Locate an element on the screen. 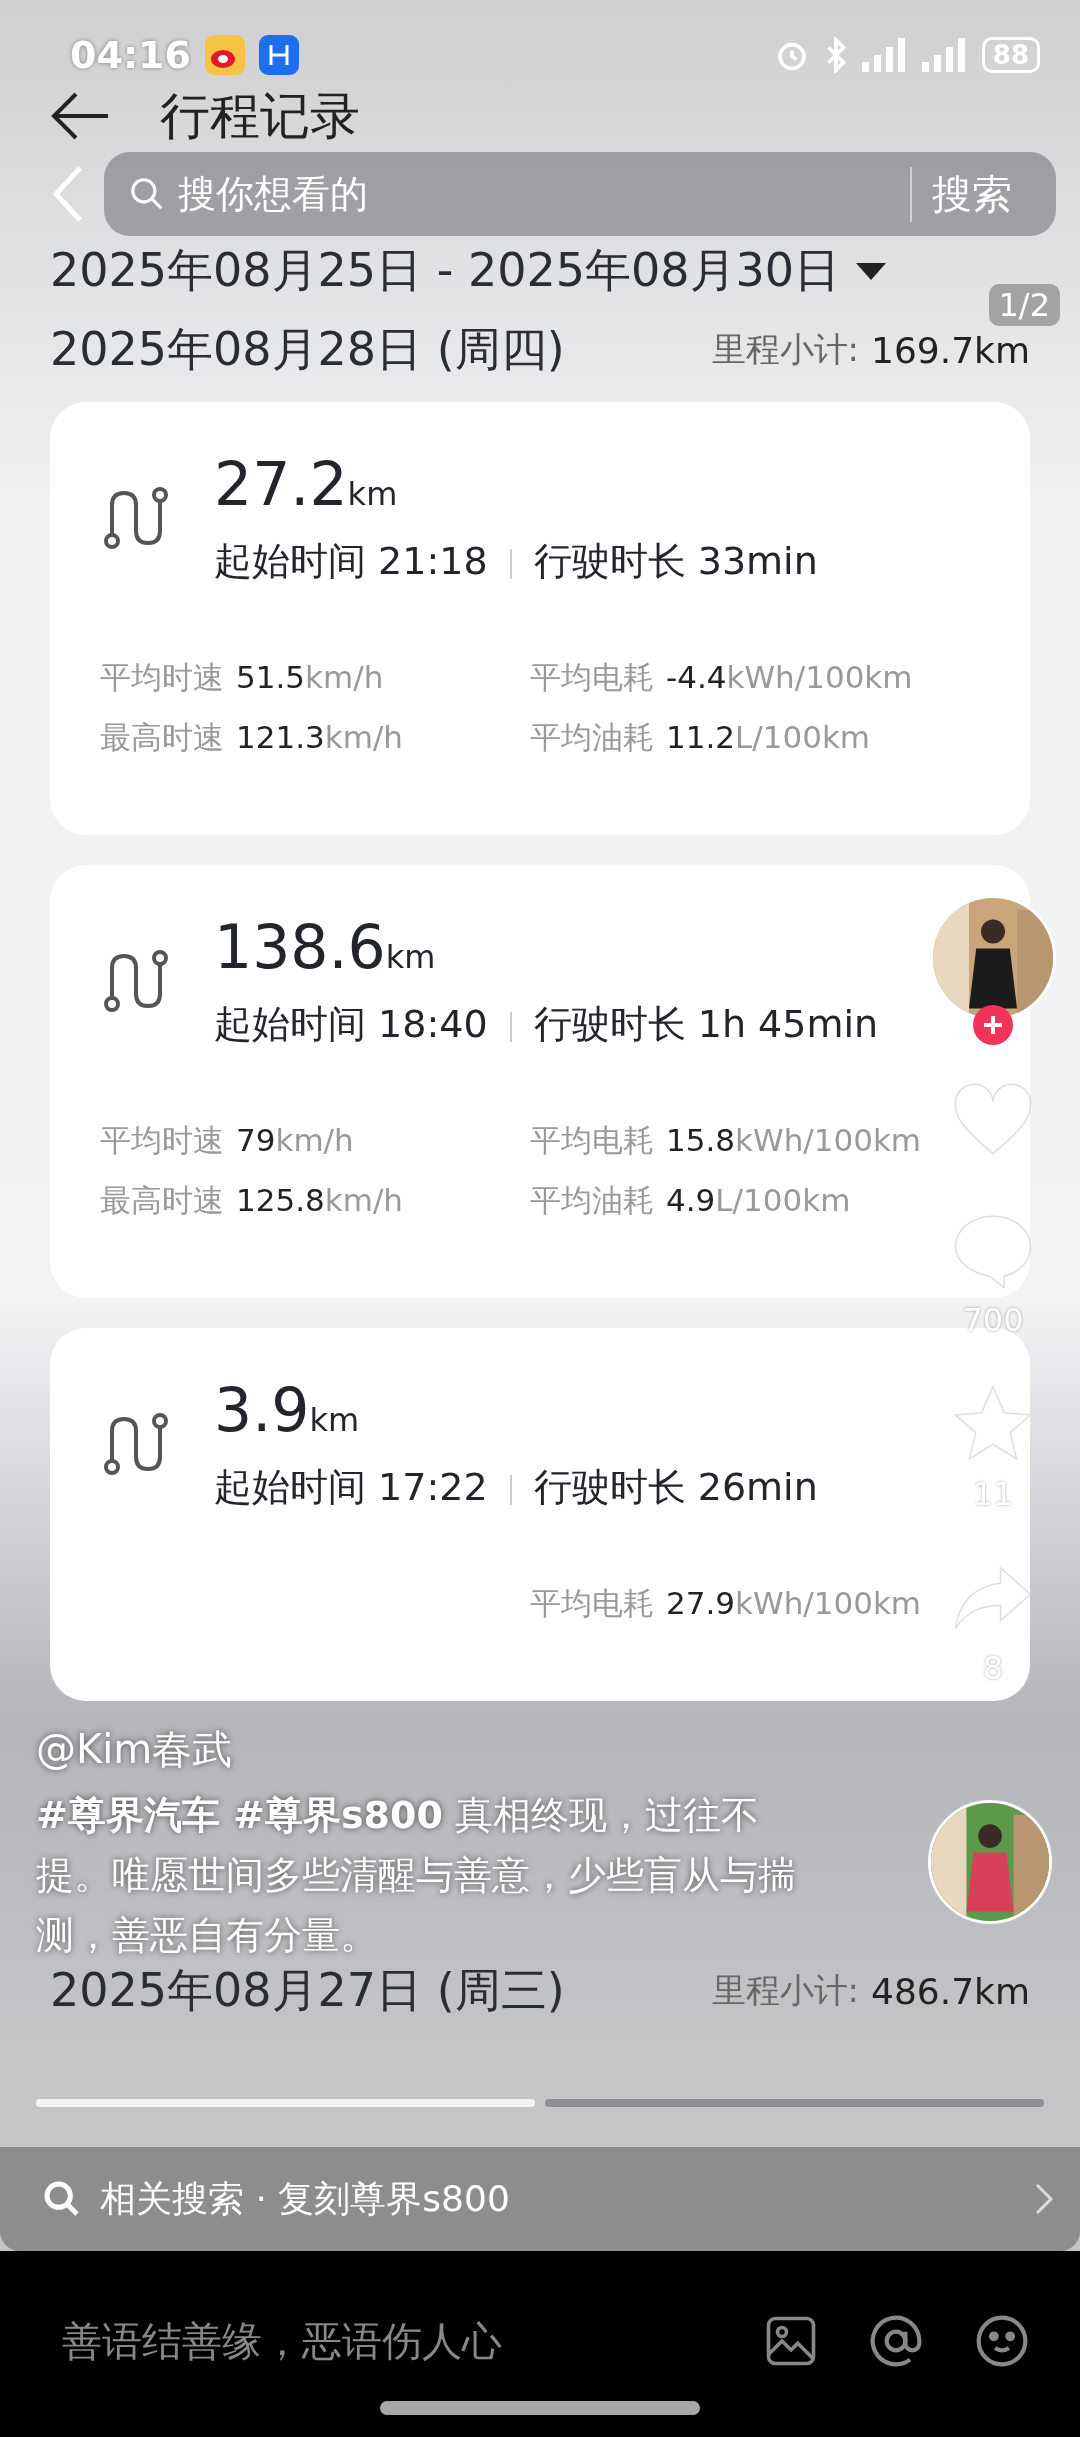 The width and height of the screenshot is (1080, 2437). image-icon is located at coordinates (791, 2341).